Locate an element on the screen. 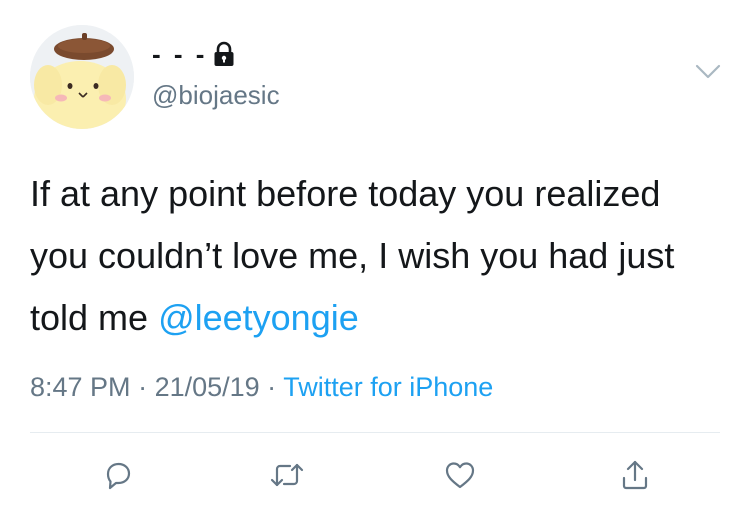  divider is located at coordinates (375, 432).